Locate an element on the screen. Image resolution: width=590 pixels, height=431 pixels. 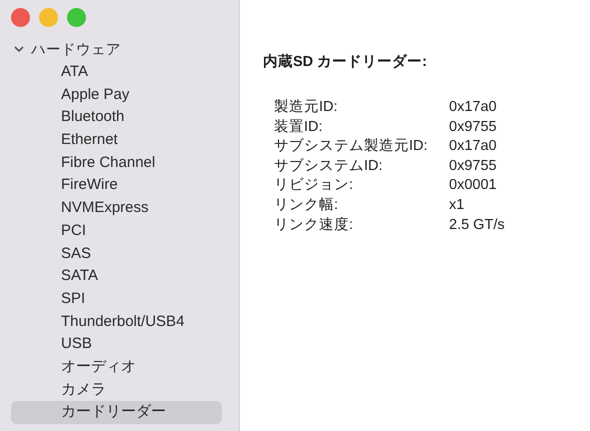
property-label: リンク速度: is located at coordinates (314, 225).